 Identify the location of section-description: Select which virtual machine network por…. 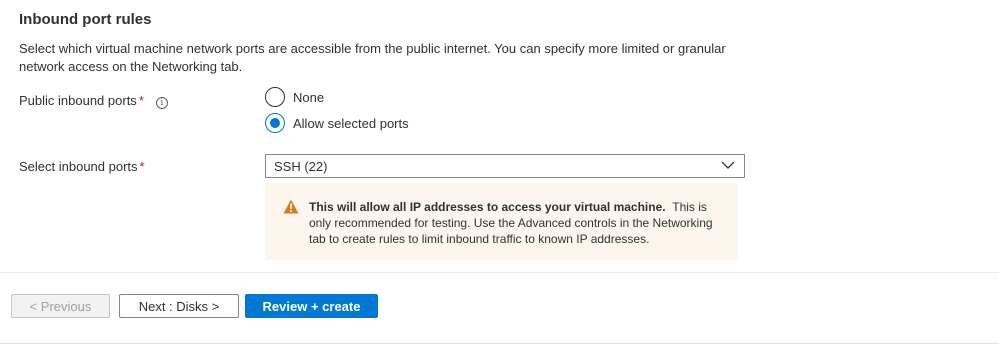
(372, 57).